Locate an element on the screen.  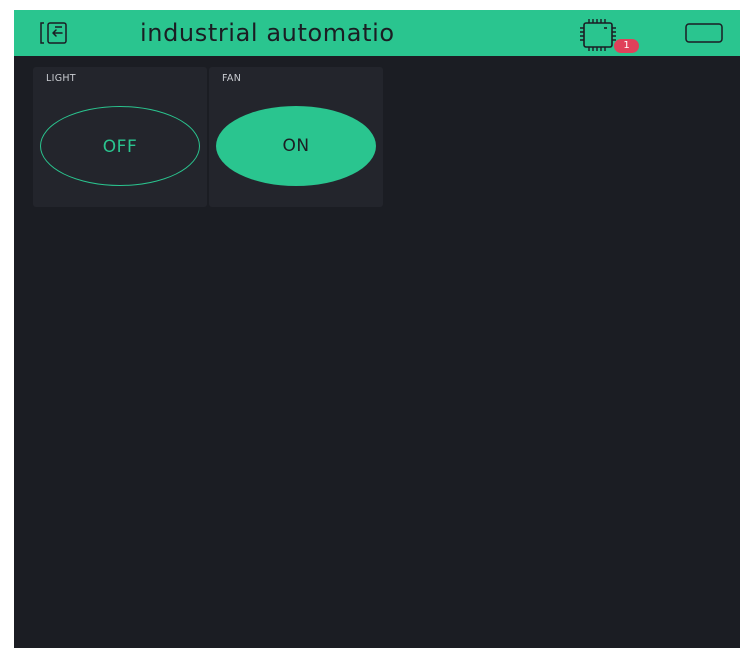
light-button-widget: LIGHT OFF is located at coordinates (120, 137).